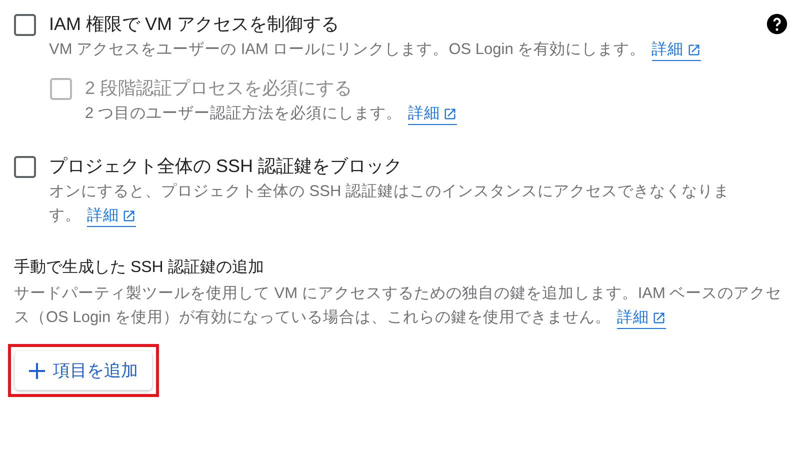  What do you see at coordinates (194, 24) in the screenshot?
I see `option-label: IAM 権限で VM アクセスを制御する` at bounding box center [194, 24].